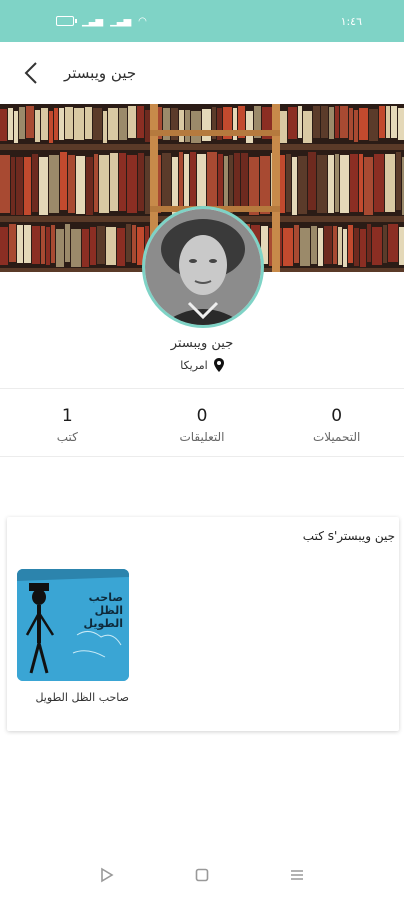  I want to click on chevron-left-icon, so click(30, 73).